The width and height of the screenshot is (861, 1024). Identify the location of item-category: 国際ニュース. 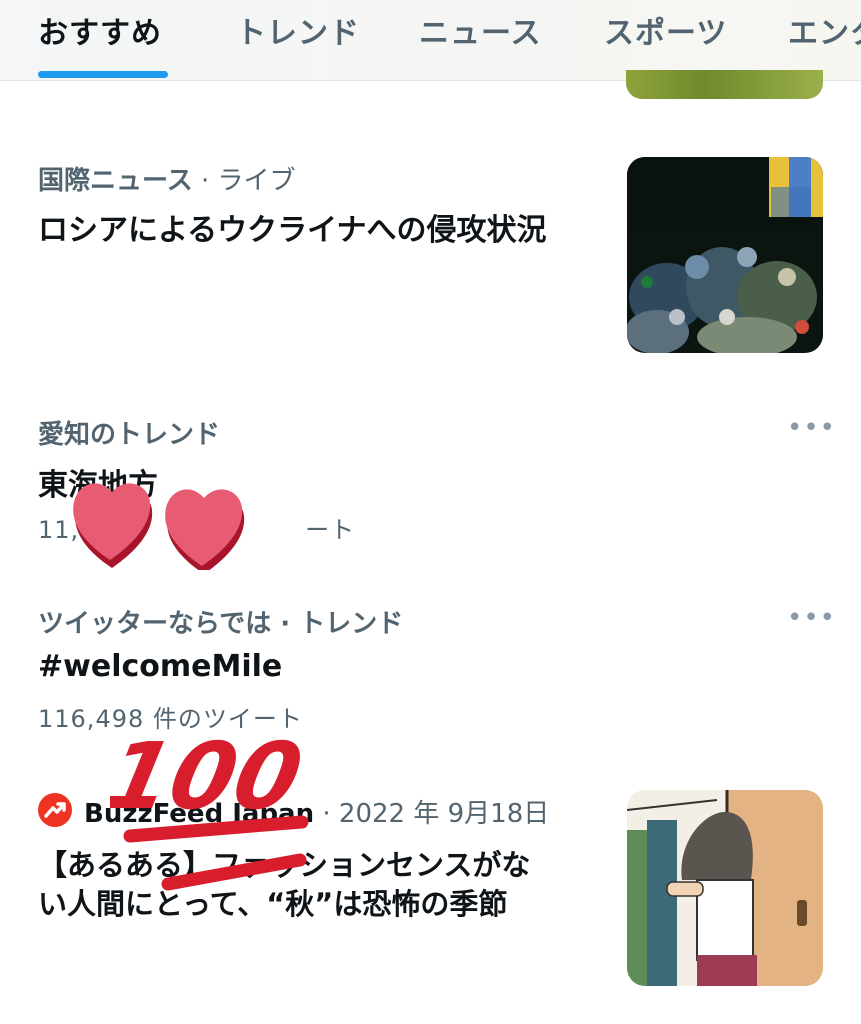
(115, 181).